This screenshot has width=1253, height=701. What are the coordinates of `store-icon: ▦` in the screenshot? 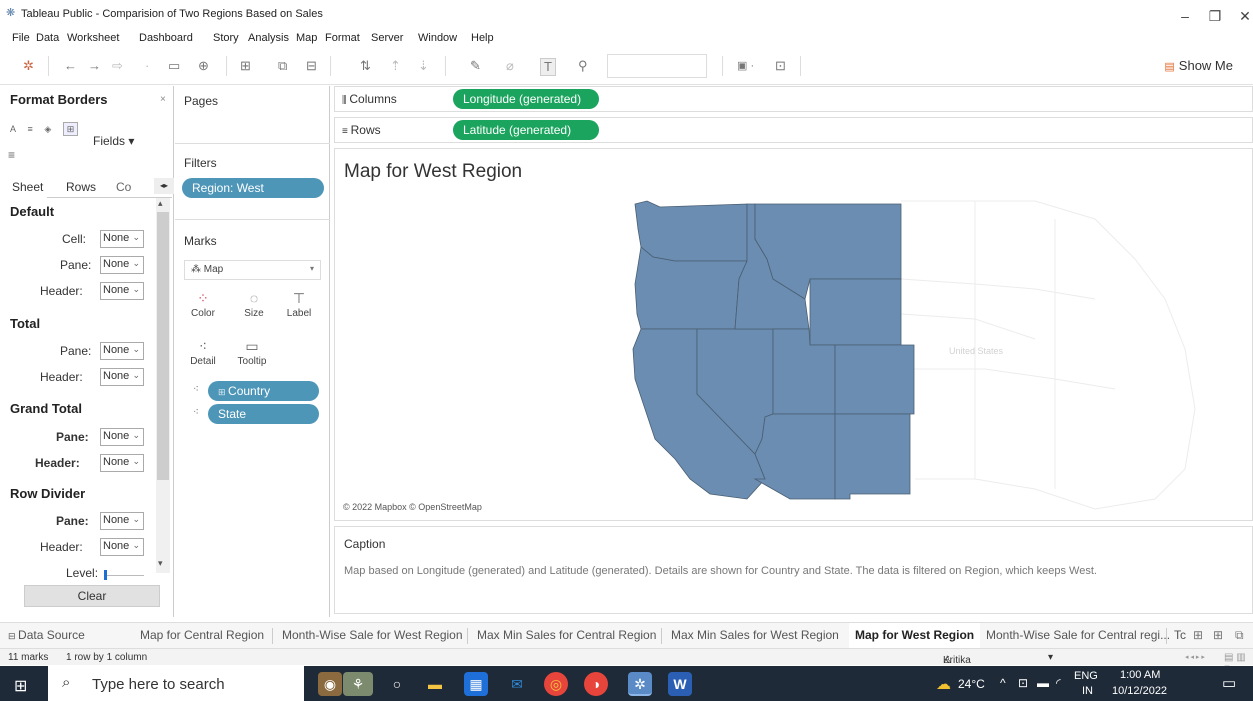 It's located at (476, 684).